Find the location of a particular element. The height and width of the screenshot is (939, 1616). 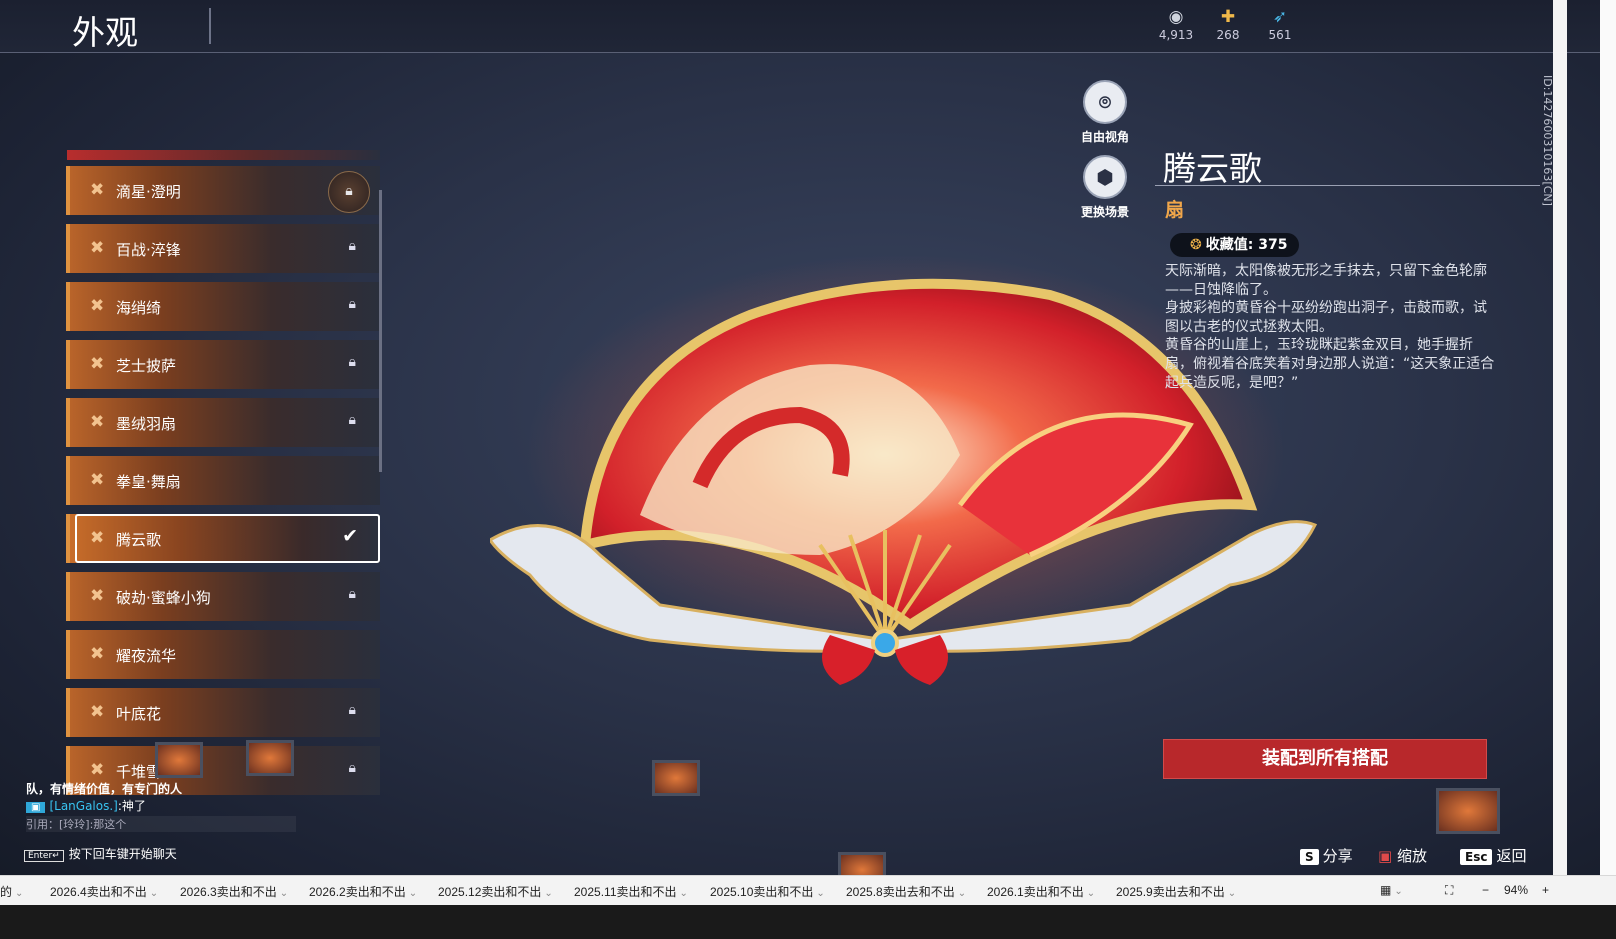

currency-ticket: ✚ 268 is located at coordinates (1228, 24).